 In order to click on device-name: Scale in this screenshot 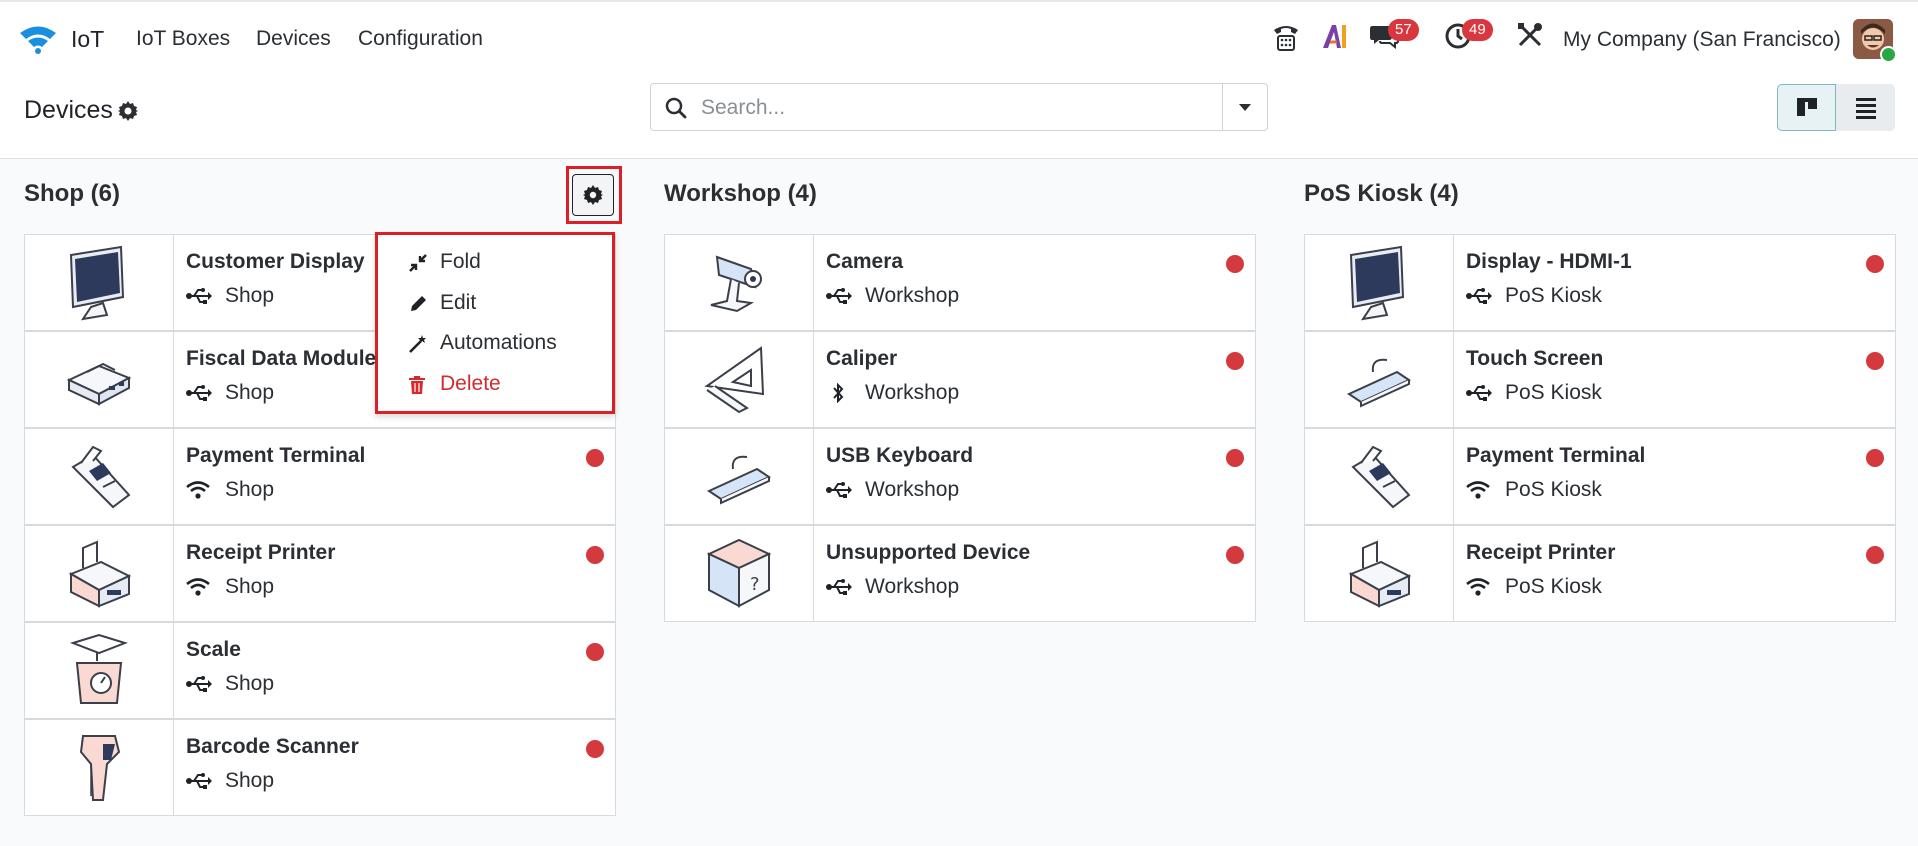, I will do `click(213, 649)`.